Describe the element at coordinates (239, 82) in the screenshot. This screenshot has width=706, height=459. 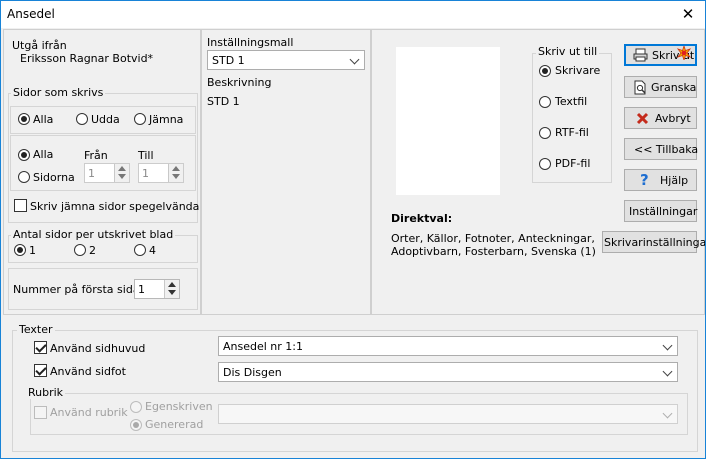
I see `beskrivning-label: Beskrivning` at that location.